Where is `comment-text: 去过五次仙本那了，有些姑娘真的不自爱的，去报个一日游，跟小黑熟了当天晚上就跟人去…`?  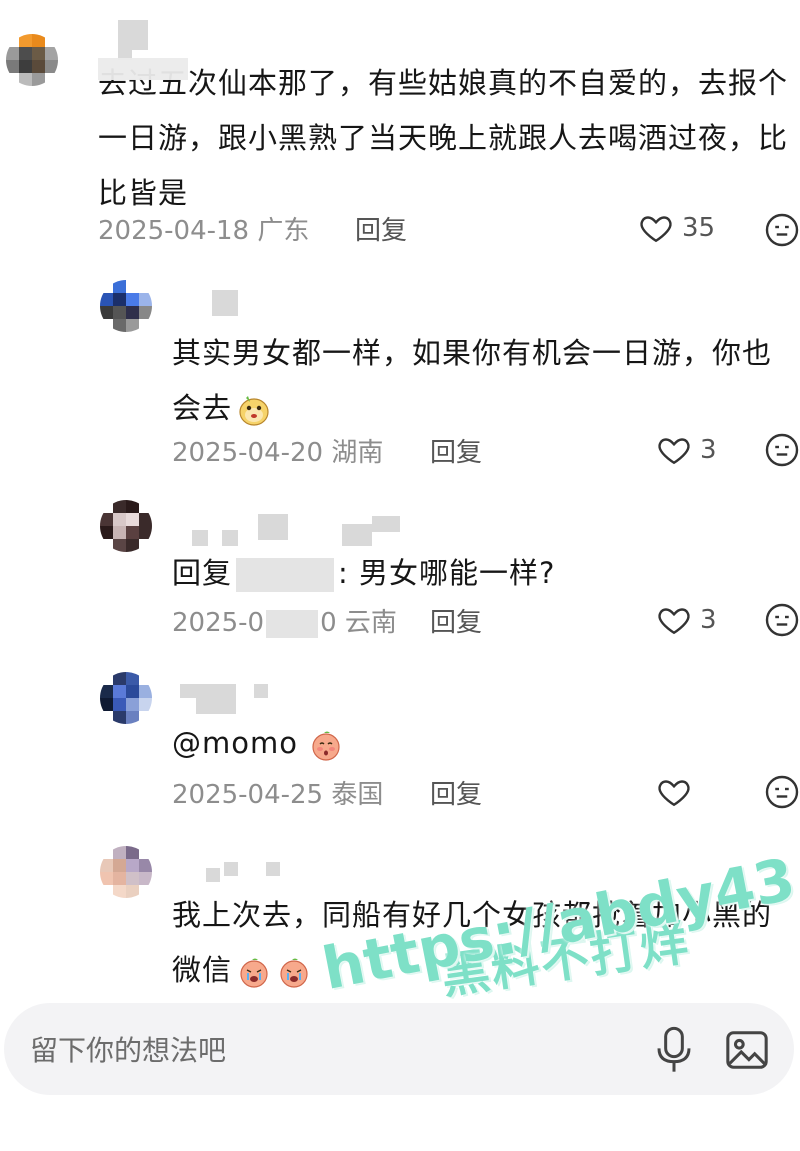 comment-text: 去过五次仙本那了，有些姑娘真的不自爱的，去报个一日游，跟小黑熟了当天晚上就跟人去… is located at coordinates (443, 138).